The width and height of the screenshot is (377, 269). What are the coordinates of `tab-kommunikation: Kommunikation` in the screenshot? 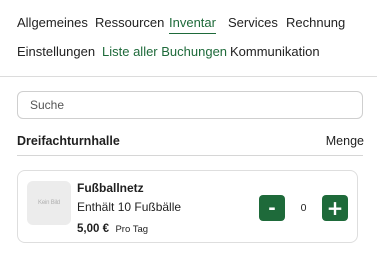 It's located at (275, 51).